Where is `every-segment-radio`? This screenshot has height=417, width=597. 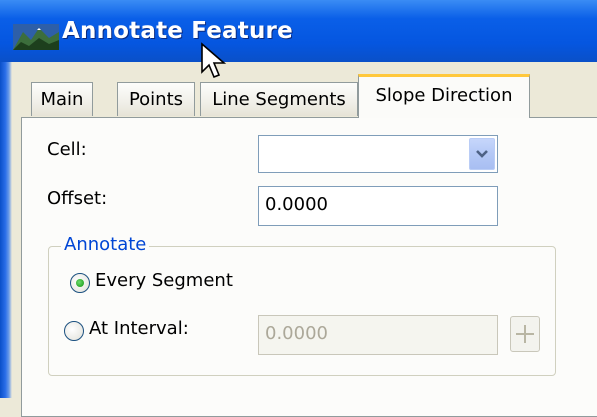
every-segment-radio is located at coordinates (80, 283).